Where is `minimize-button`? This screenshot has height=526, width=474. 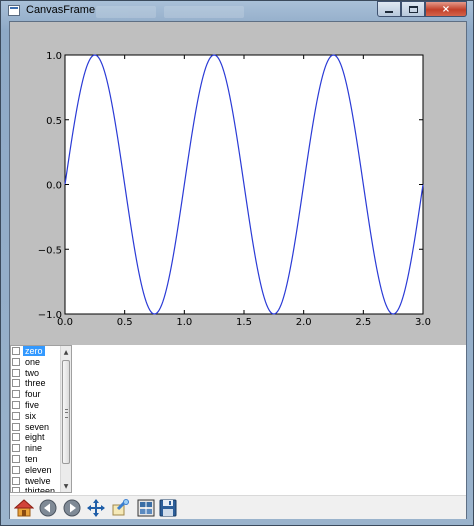 minimize-button is located at coordinates (389, 9).